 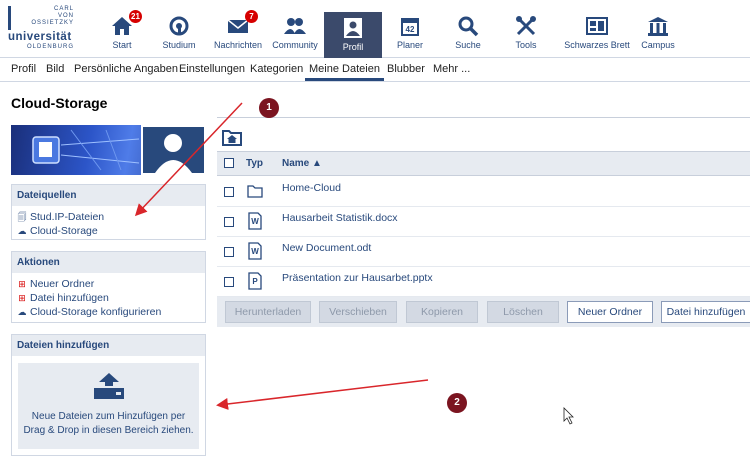 What do you see at coordinates (568, 416) in the screenshot?
I see `mouse-cursor-icon` at bounding box center [568, 416].